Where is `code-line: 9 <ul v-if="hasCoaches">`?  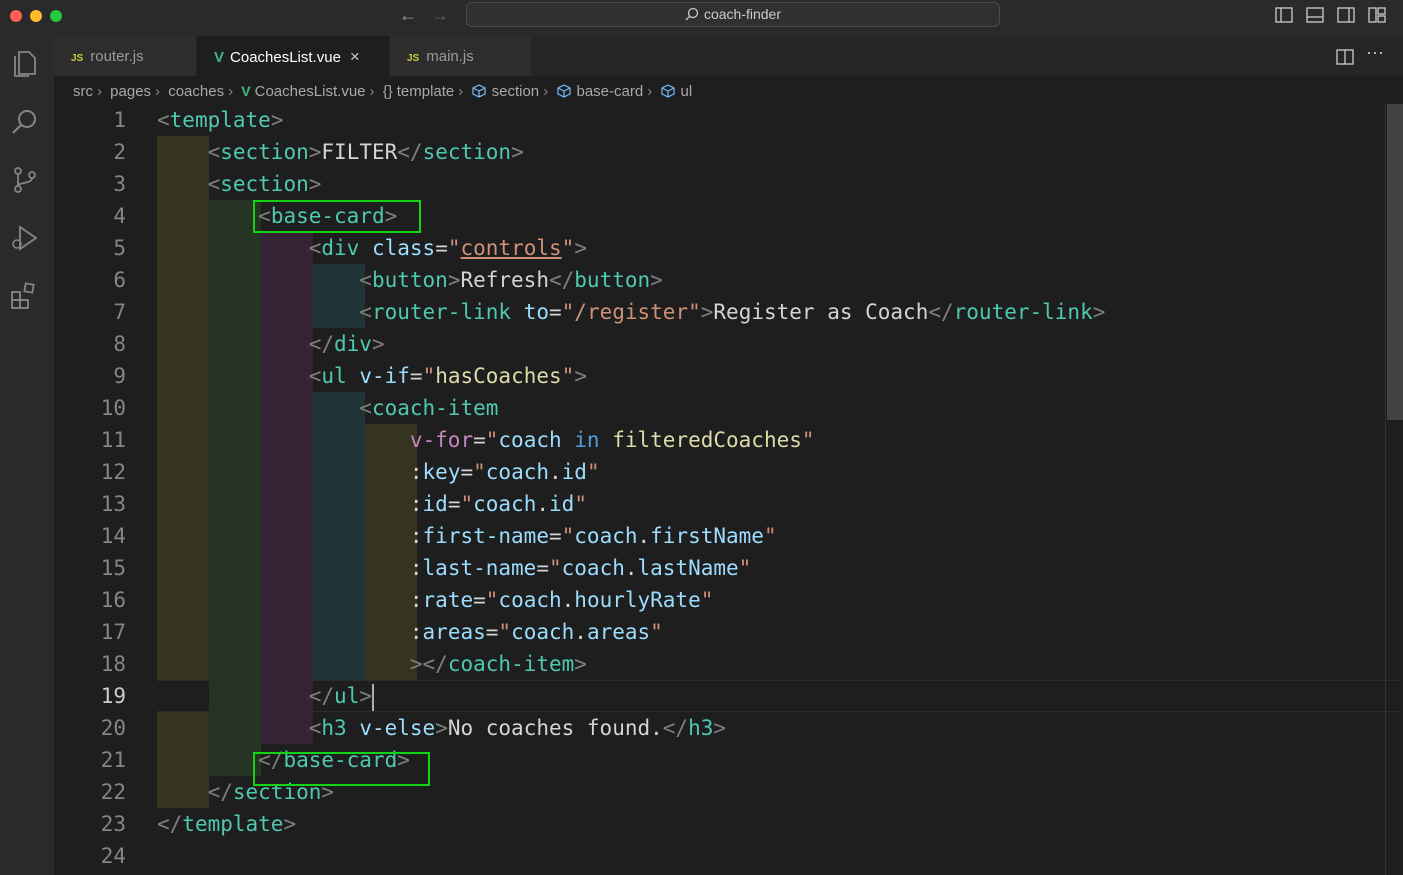
code-line: 9 <ul v-if="hasCoaches"> is located at coordinates (719, 376).